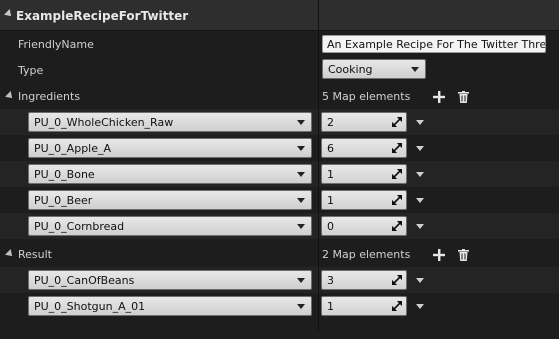  Describe the element at coordinates (318, 165) in the screenshot. I see `column-divider` at that location.